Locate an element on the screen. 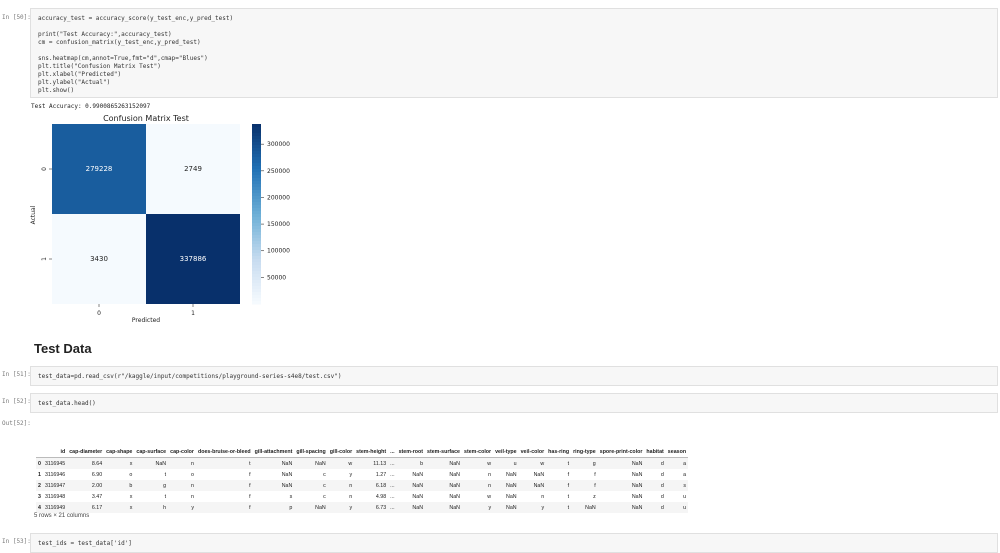 The width and height of the screenshot is (1000, 553). cell-52-code-input is located at coordinates (514, 403).